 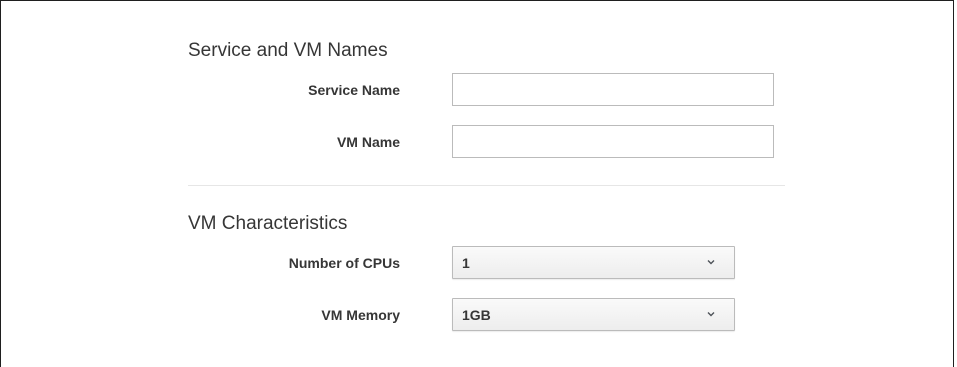 What do you see at coordinates (360, 315) in the screenshot?
I see `vm-memory-label: VM Memory` at bounding box center [360, 315].